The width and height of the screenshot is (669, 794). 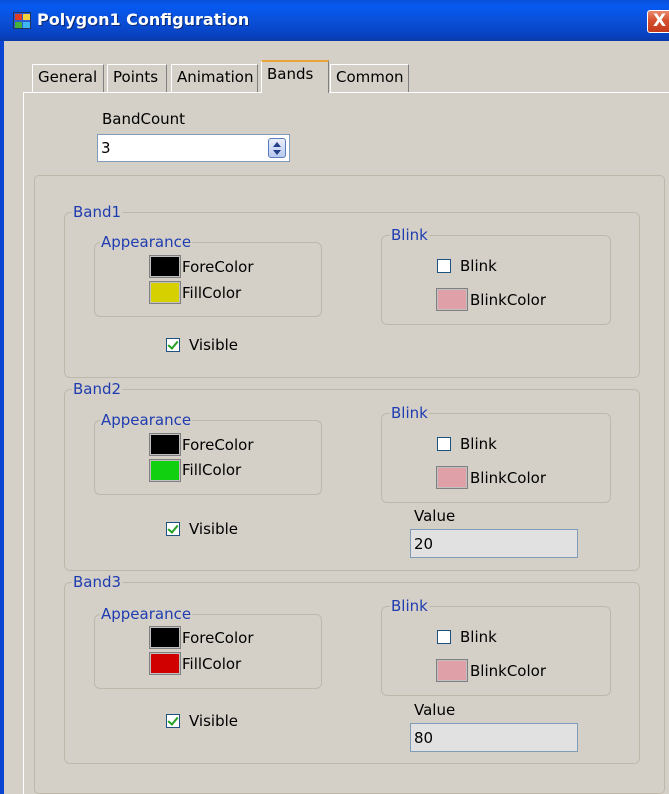 I want to click on title-bar: Polygon1 Configuration X, so click(x=334, y=20).